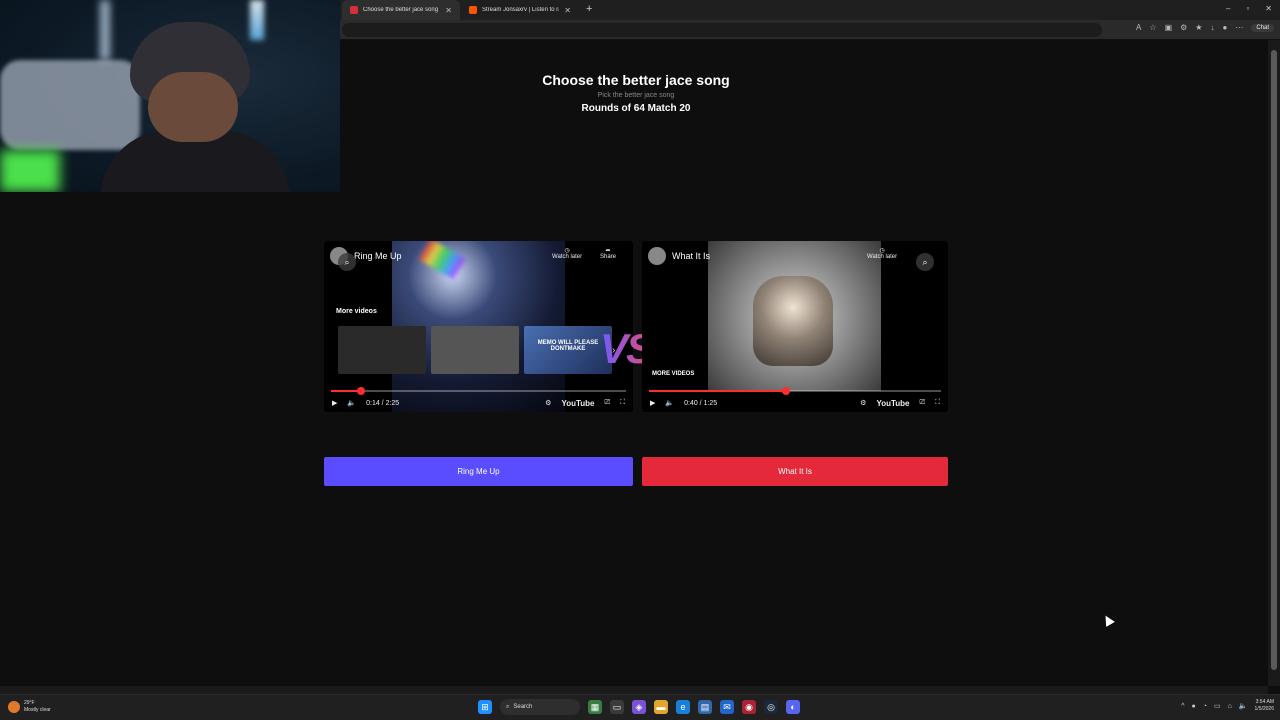 This screenshot has height=720, width=1280. What do you see at coordinates (749, 707) in the screenshot?
I see `obs-icon: ◉` at bounding box center [749, 707].